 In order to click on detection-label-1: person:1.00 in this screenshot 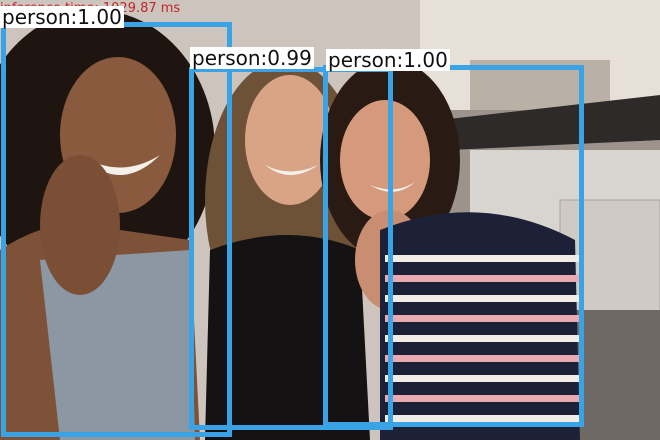, I will do `click(62, 17)`.